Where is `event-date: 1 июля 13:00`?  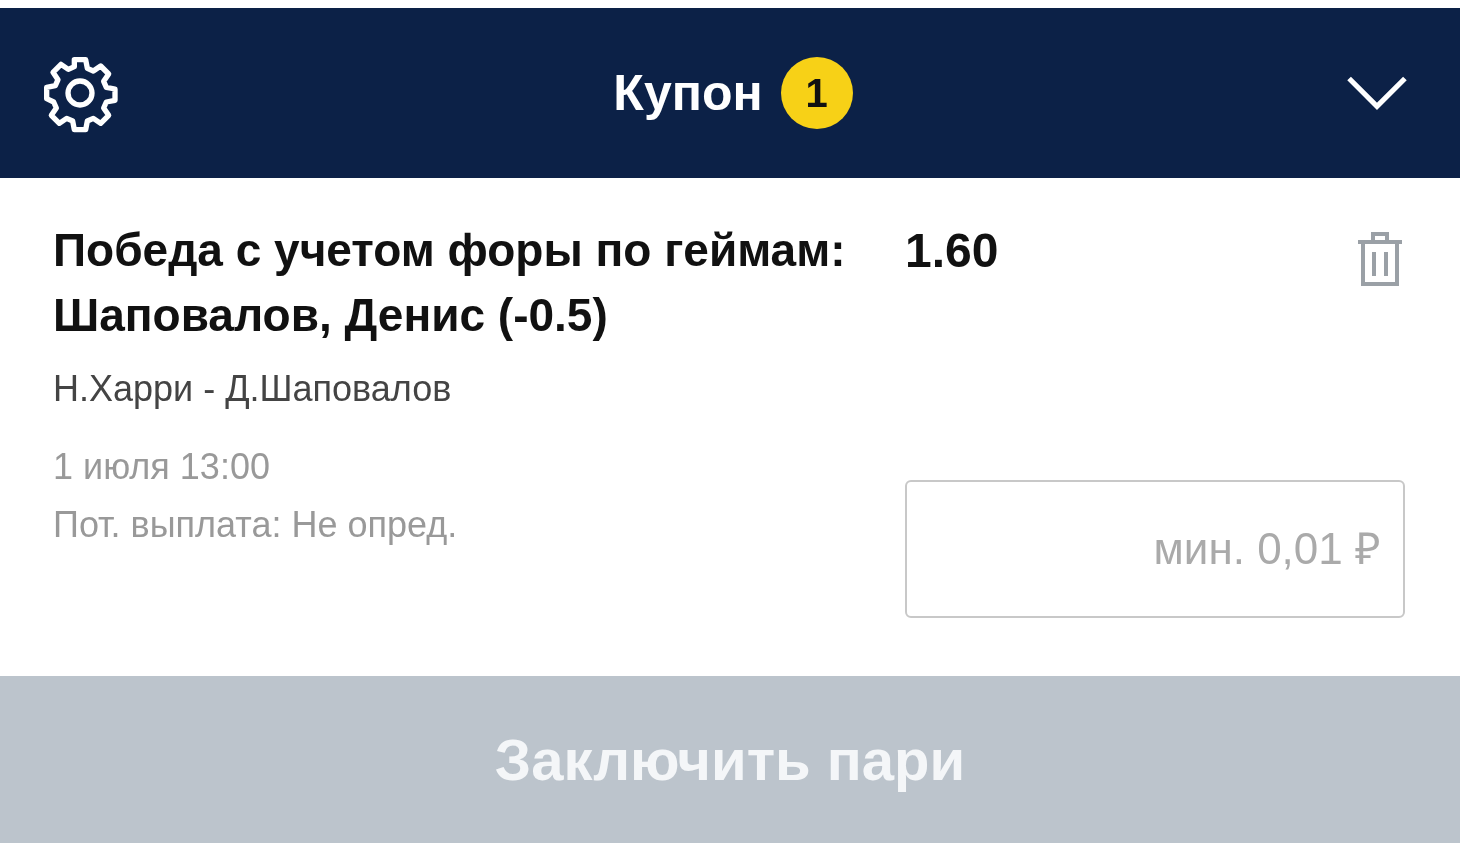
event-date: 1 июля 13:00 is located at coordinates (162, 467).